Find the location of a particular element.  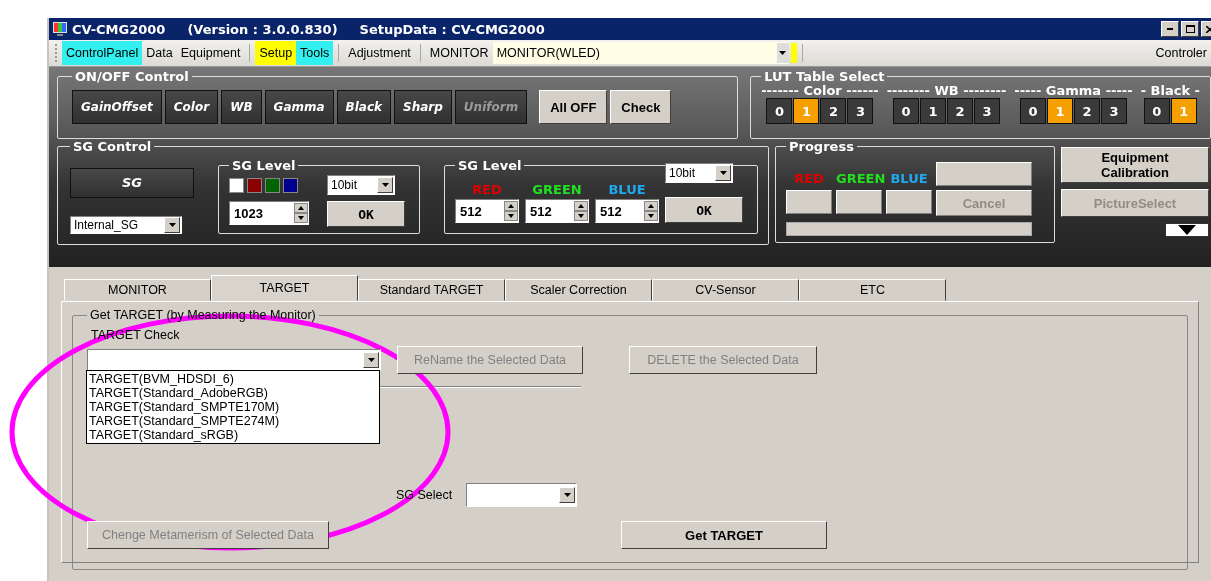

monitor-label: MONITOR is located at coordinates (459, 53).